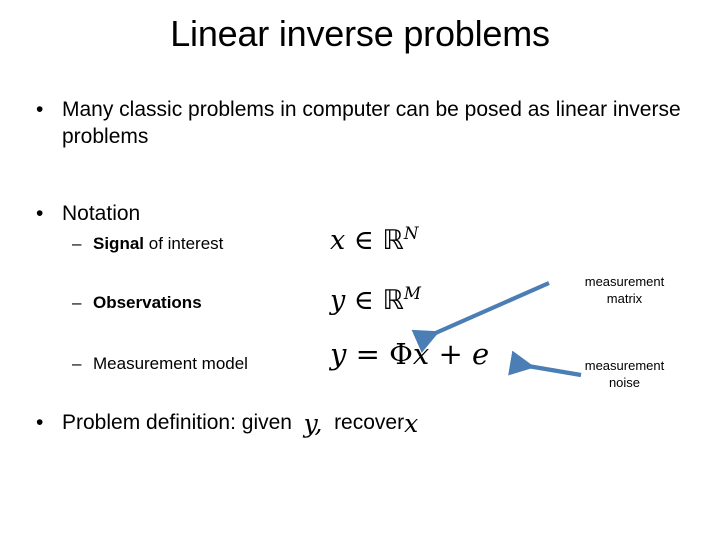  Describe the element at coordinates (624, 382) in the screenshot. I see `callout-measurement-noise-line2: noise` at that location.